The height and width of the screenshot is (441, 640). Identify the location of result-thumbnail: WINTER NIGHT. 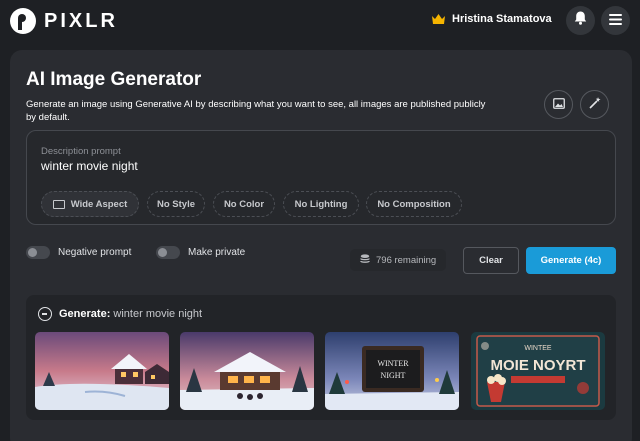
(392, 371).